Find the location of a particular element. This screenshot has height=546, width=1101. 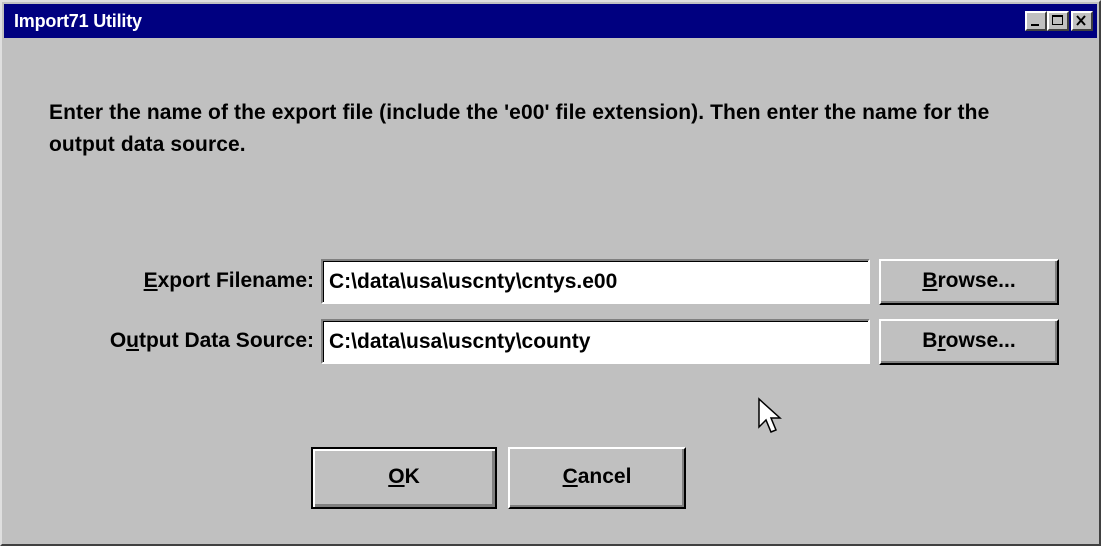

export-filename-input: C:\data\usa\uscnty\cntys.e00 is located at coordinates (595, 281).